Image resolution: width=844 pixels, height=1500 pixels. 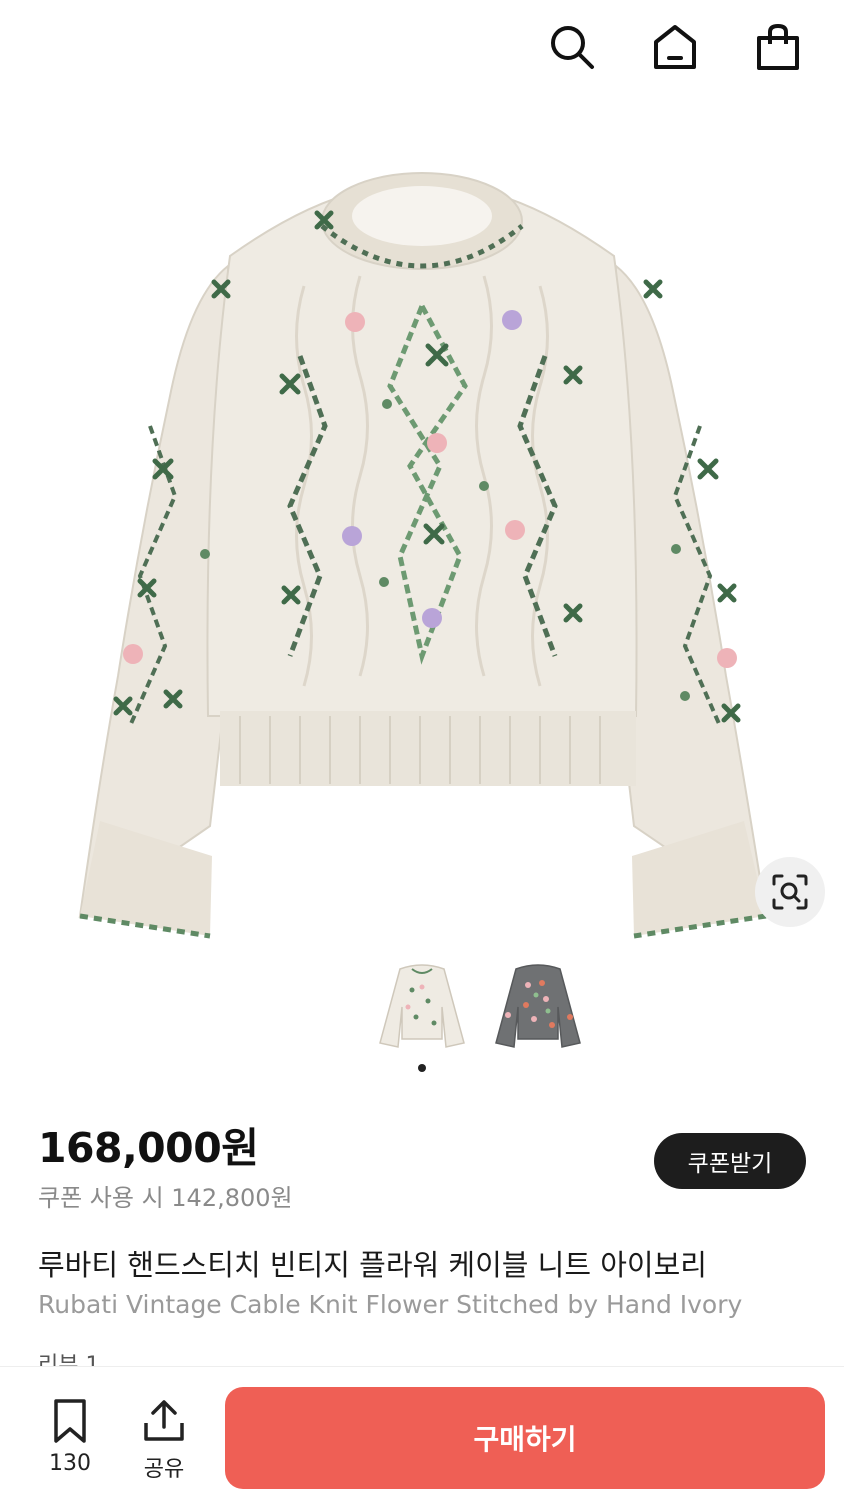 I want to click on product-price: 168,000원, so click(x=148, y=1148).